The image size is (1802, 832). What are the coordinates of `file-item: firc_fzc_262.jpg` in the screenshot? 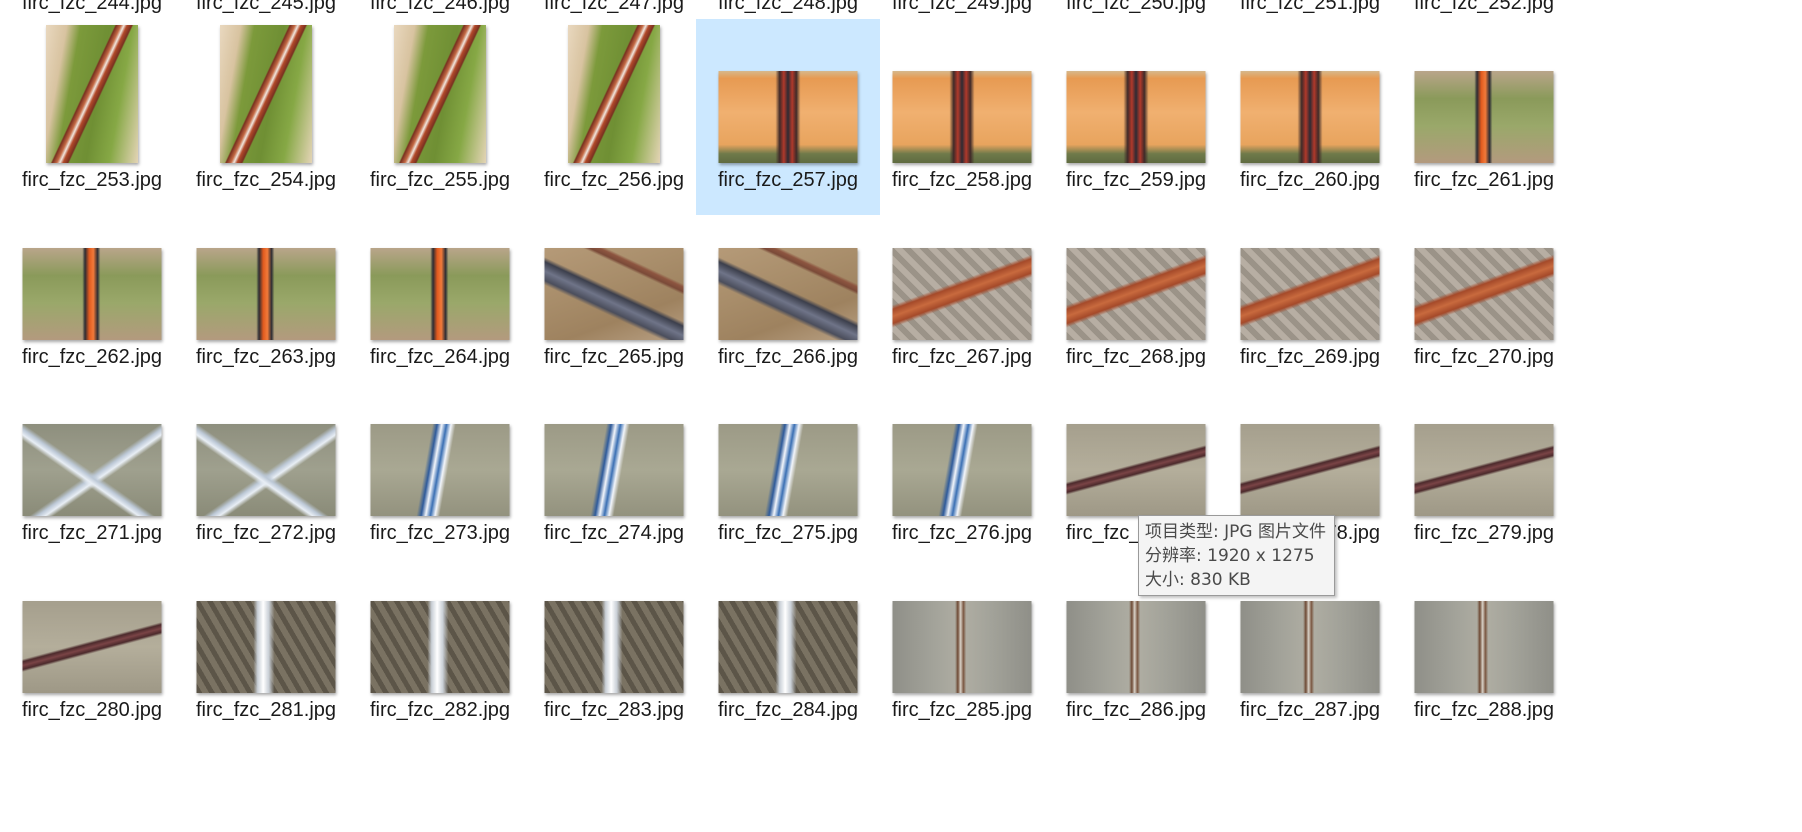 It's located at (92, 294).